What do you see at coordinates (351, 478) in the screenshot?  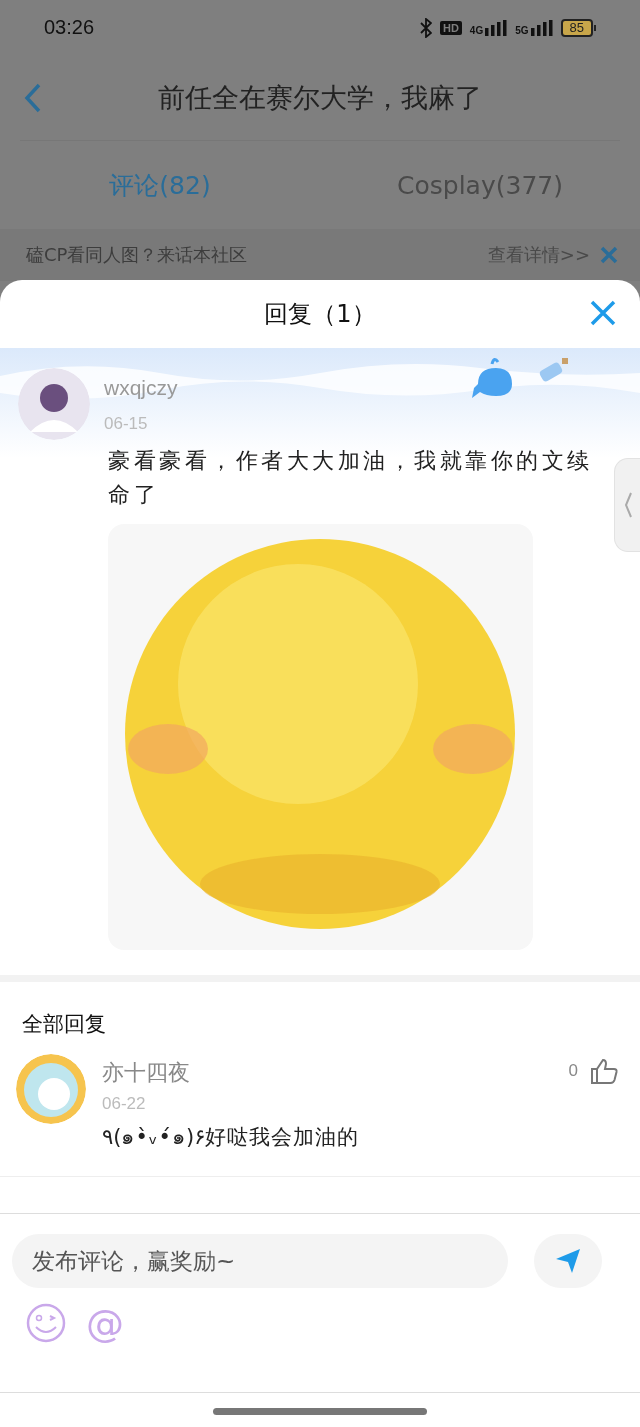 I see `comment-text: 豪看豪看，作者大大加油，我就靠你的文续命了` at bounding box center [351, 478].